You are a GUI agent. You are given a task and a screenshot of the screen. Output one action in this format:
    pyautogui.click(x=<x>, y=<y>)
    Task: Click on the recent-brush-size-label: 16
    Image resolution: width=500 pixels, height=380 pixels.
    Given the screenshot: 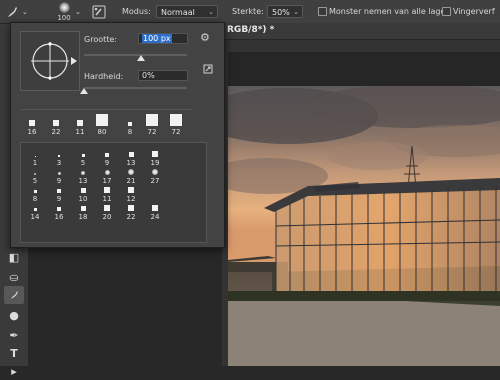 What is the action you would take?
    pyautogui.click(x=32, y=132)
    